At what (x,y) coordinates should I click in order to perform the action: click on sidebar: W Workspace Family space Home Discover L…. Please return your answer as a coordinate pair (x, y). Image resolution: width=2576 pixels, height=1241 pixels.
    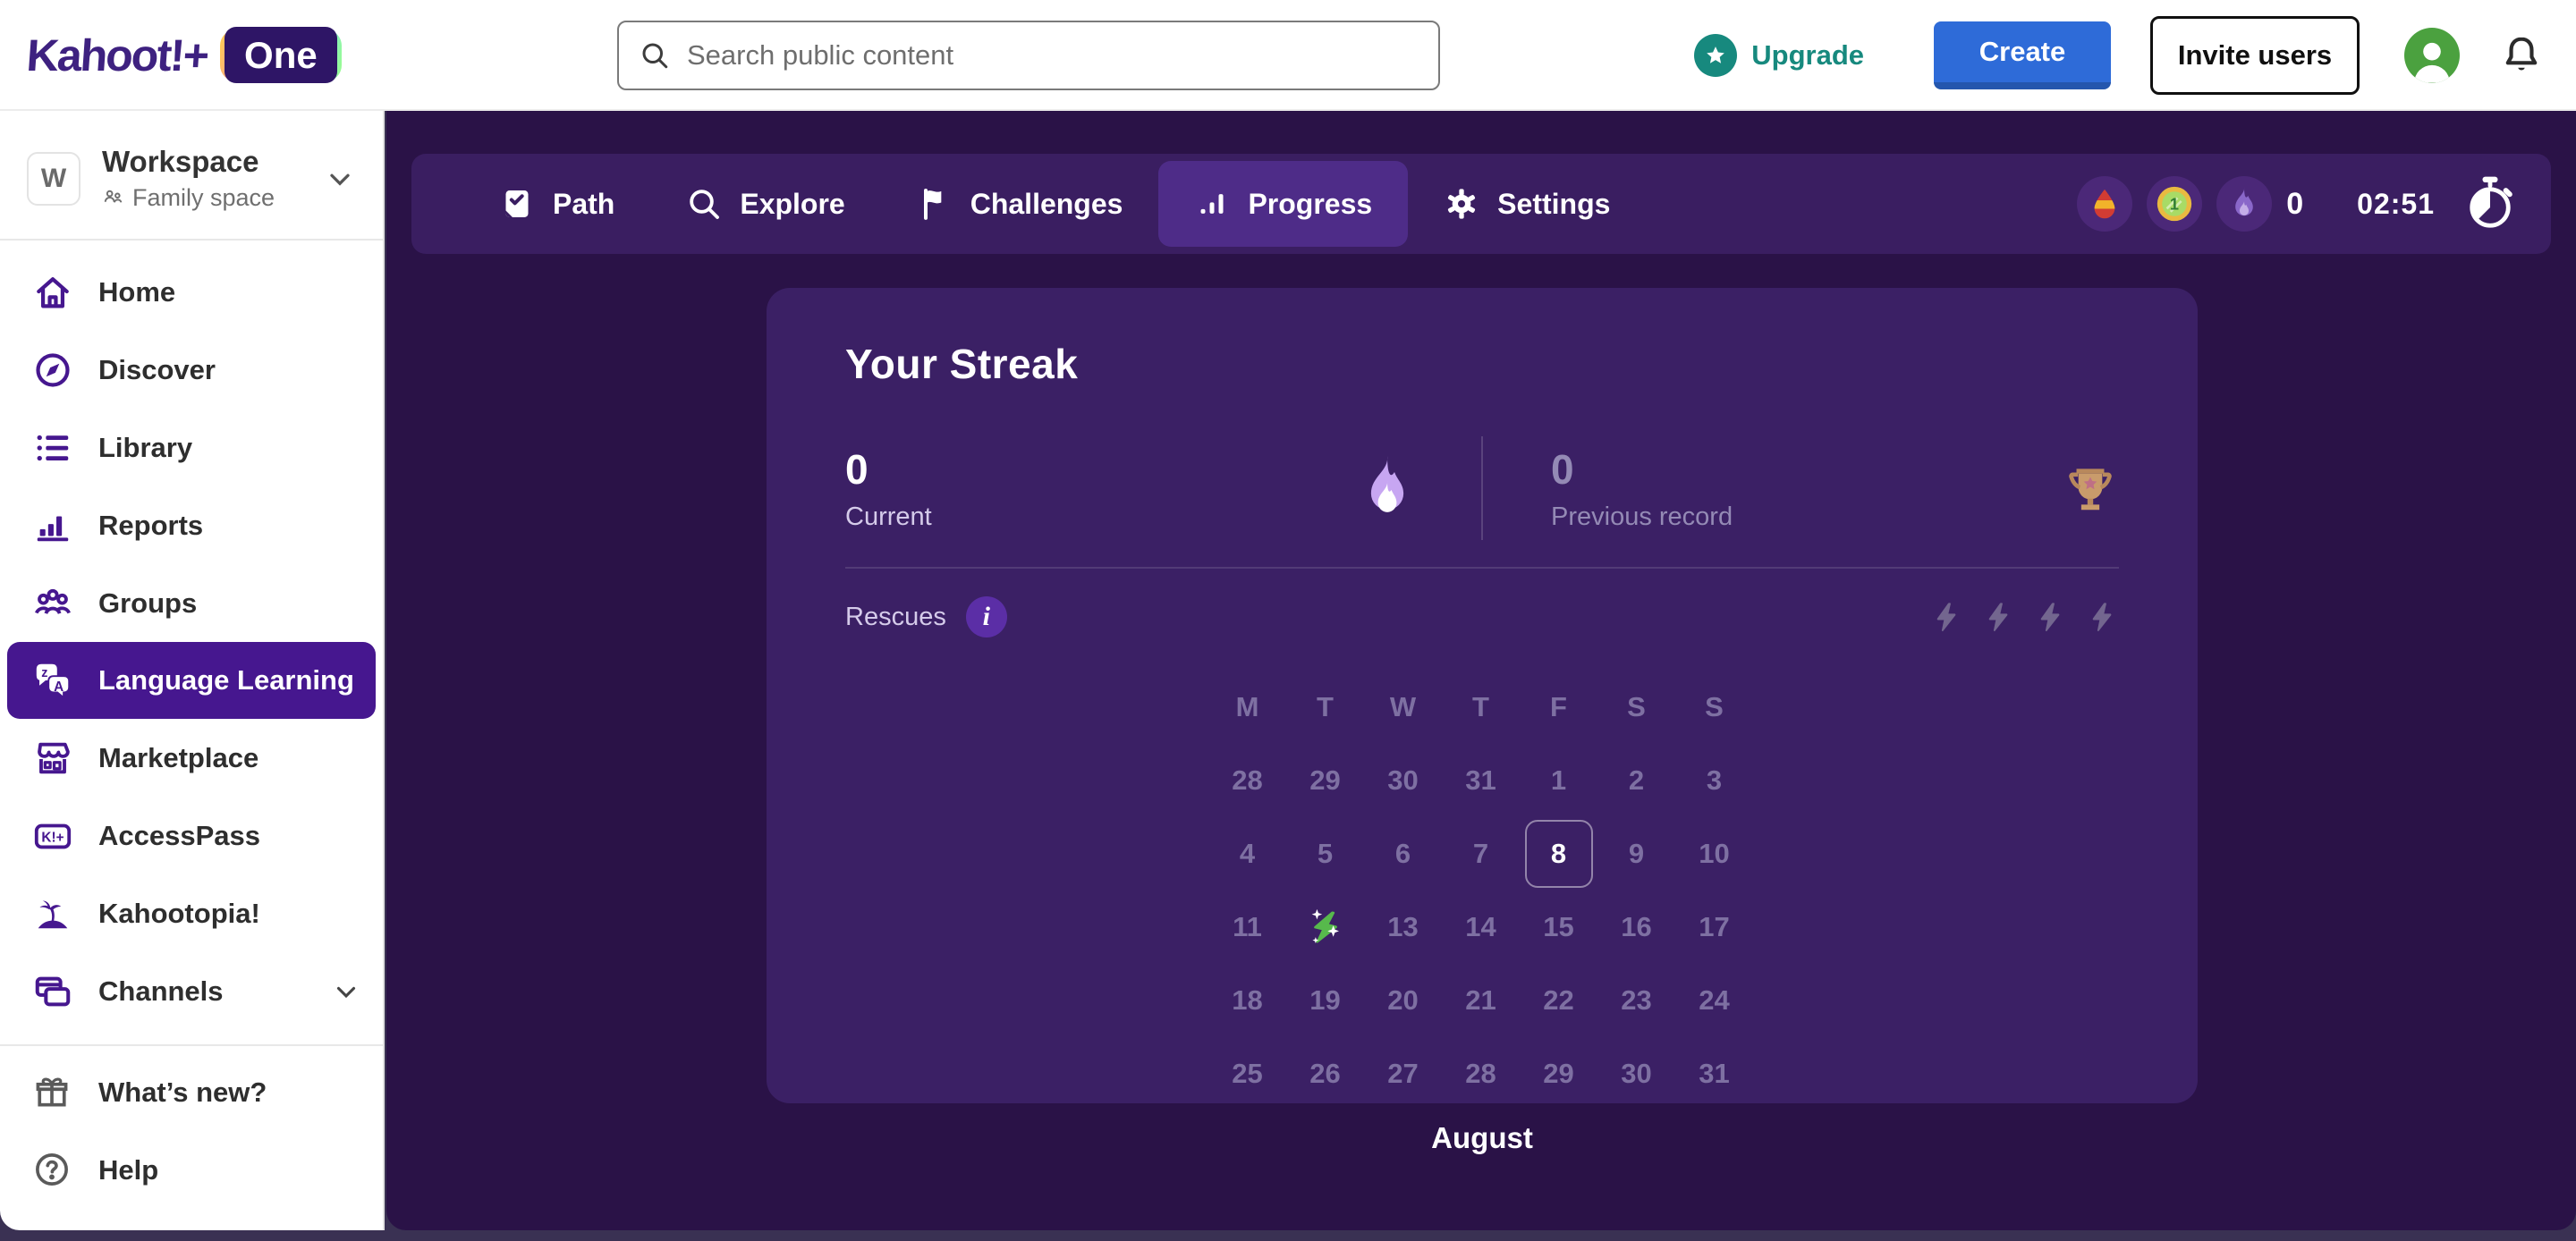
    Looking at the image, I should click on (192, 670).